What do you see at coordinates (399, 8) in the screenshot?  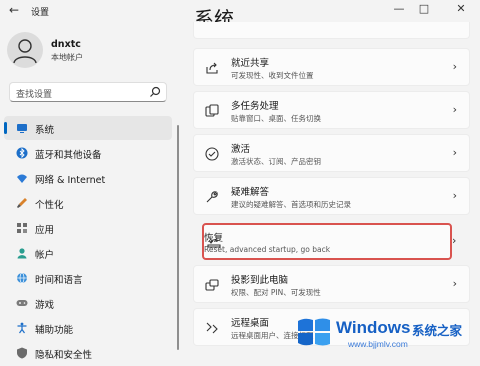 I see `minimize-button: —` at bounding box center [399, 8].